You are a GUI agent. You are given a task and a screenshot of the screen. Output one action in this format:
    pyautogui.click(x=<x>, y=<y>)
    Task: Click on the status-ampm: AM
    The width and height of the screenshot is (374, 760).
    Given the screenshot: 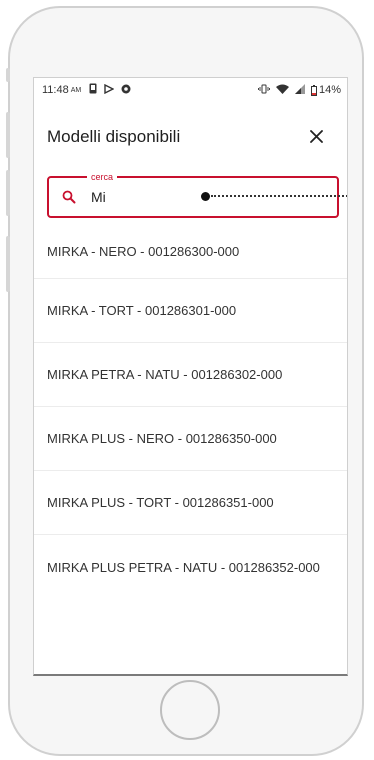 What is the action you would take?
    pyautogui.click(x=76, y=90)
    